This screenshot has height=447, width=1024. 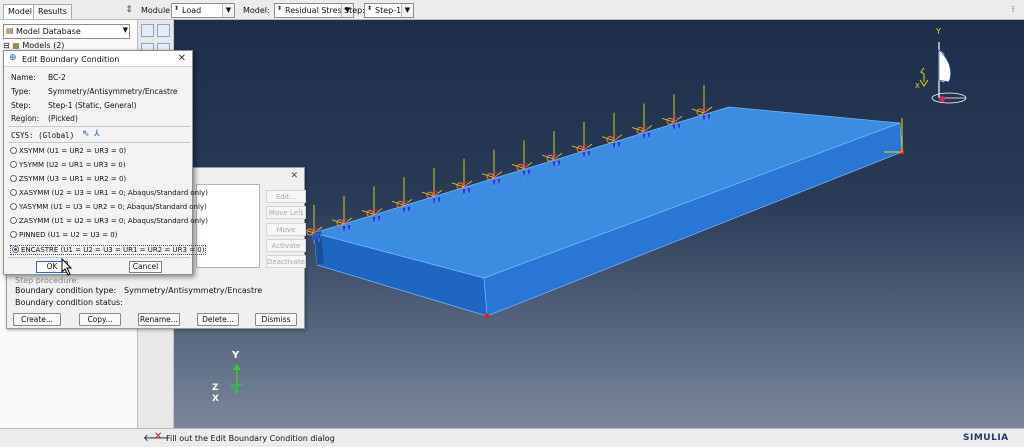 What do you see at coordinates (71, 59) in the screenshot?
I see `dialog-title: Edit Boundary Condition` at bounding box center [71, 59].